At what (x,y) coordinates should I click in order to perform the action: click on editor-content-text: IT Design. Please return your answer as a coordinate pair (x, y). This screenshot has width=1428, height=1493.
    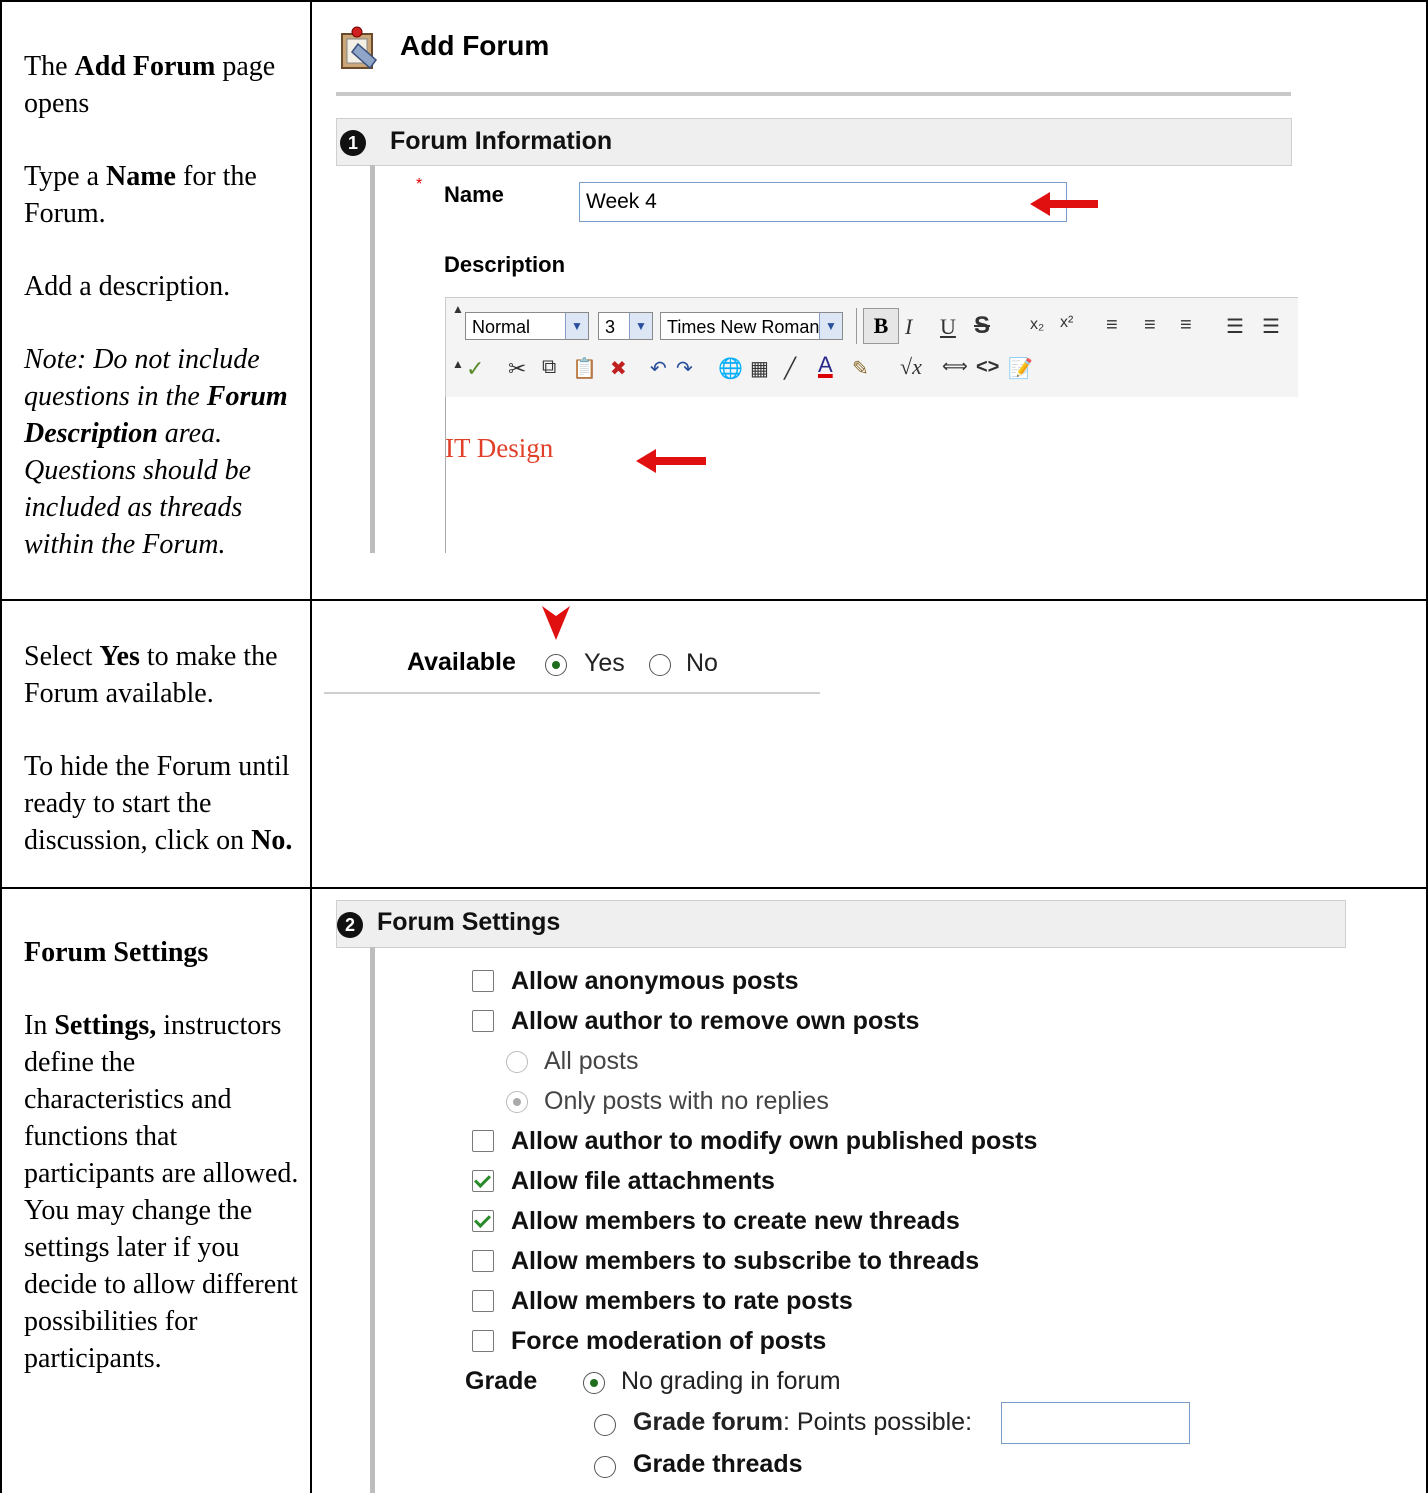
    Looking at the image, I should click on (499, 448).